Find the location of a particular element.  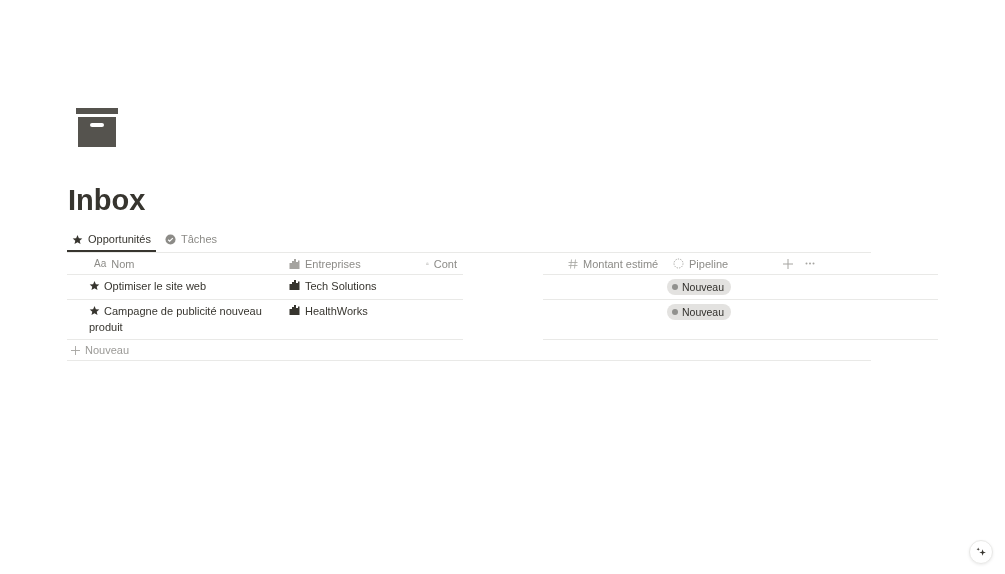

sparkle-button is located at coordinates (981, 552).